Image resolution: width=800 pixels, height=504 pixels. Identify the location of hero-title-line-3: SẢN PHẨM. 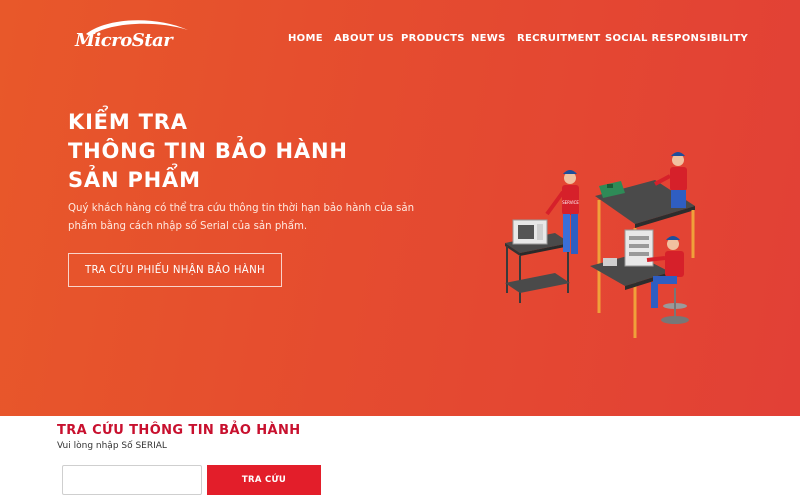
(134, 180).